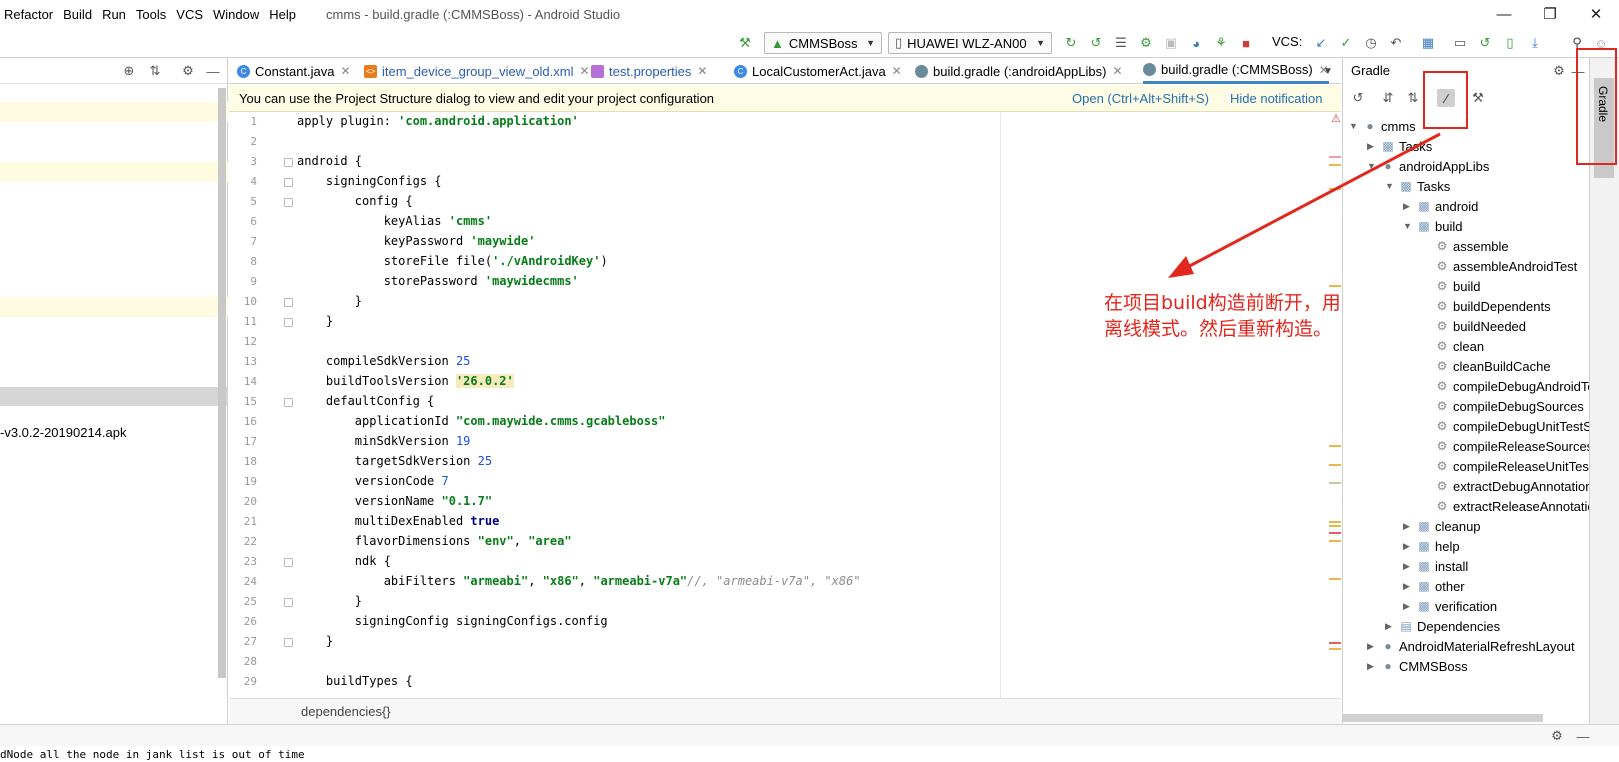 This screenshot has width=1619, height=762. What do you see at coordinates (1502, 406) in the screenshot?
I see `gradle-tree-item: ⚙ compileDebugSources` at bounding box center [1502, 406].